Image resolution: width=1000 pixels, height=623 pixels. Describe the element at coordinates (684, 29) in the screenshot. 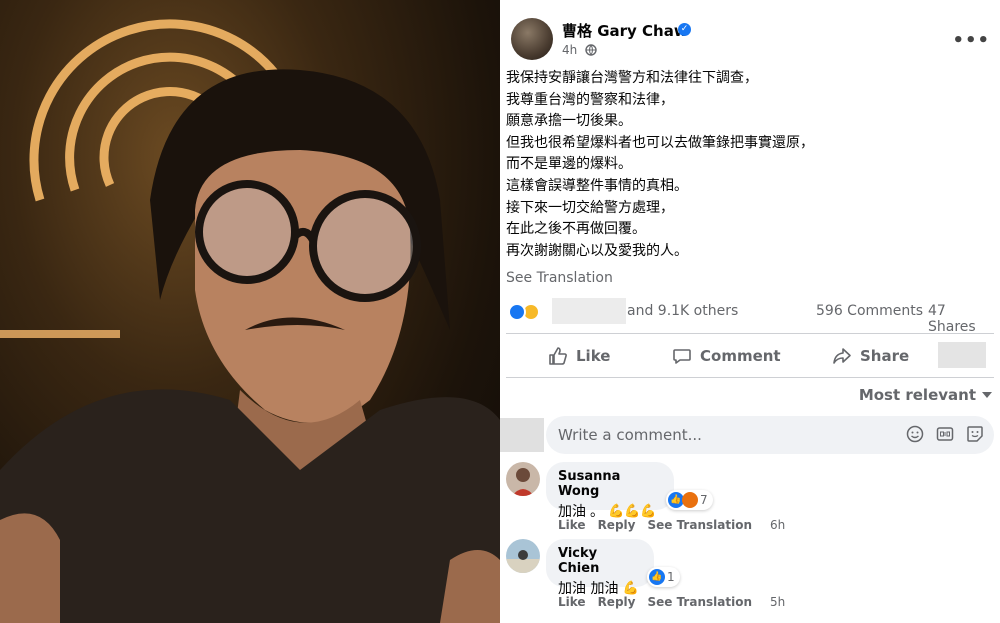

I see `verified-badge-icon: ✓` at that location.